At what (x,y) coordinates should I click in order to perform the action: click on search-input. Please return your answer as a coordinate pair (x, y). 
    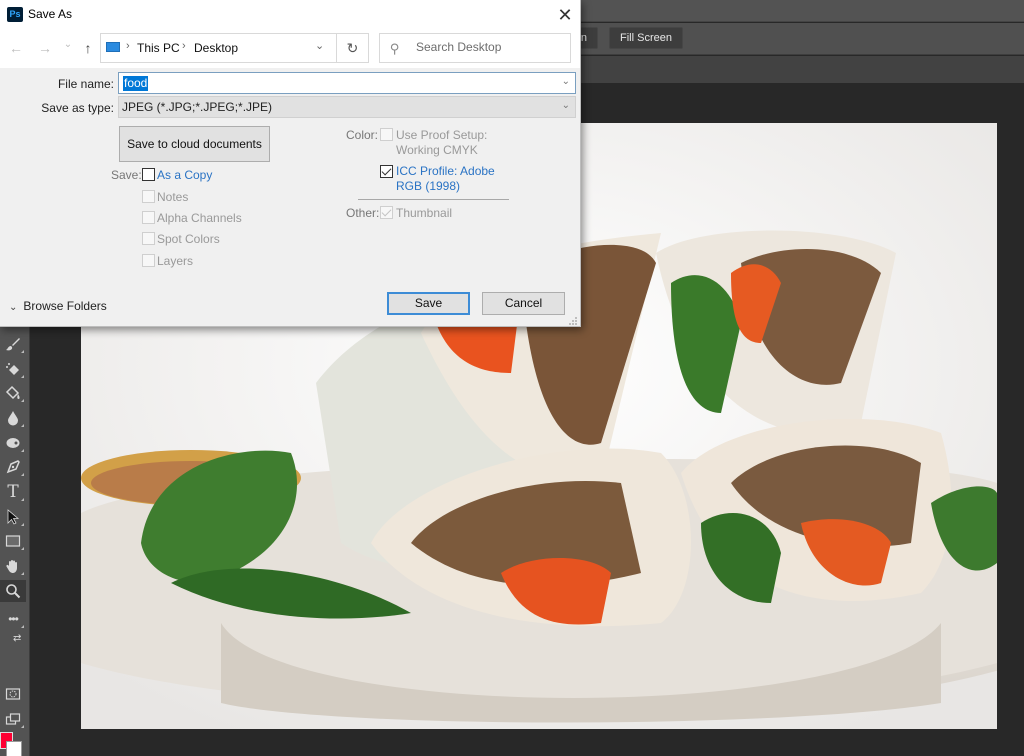
    Looking at the image, I should click on (491, 47).